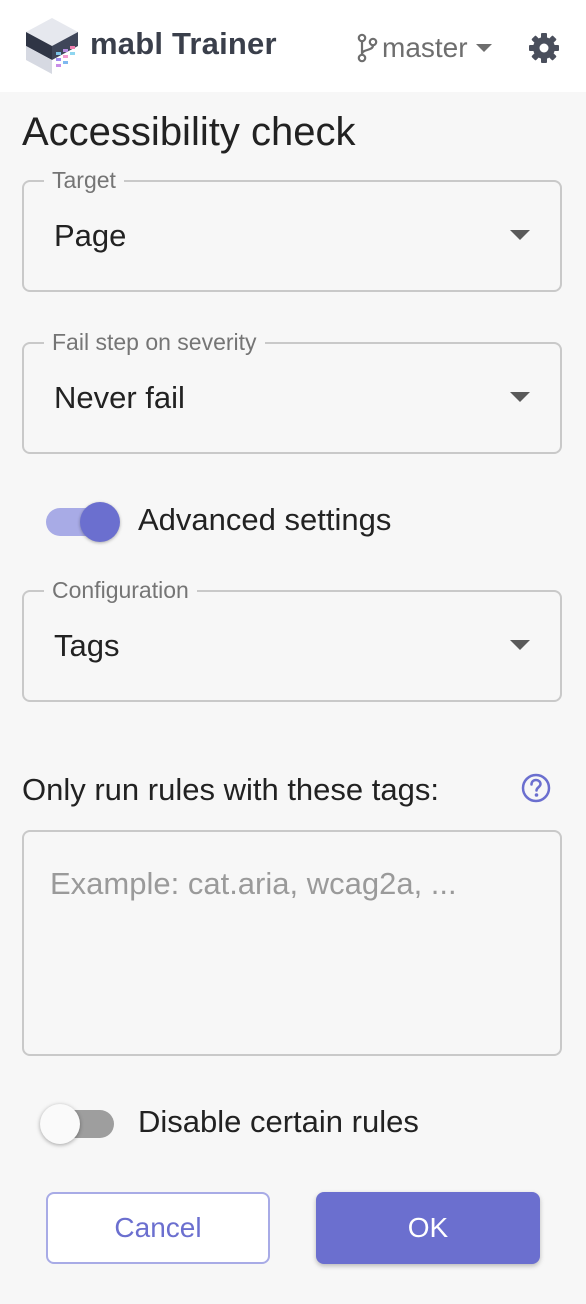 The height and width of the screenshot is (1304, 586). Describe the element at coordinates (87, 645) in the screenshot. I see `configuration-value: Tags` at that location.